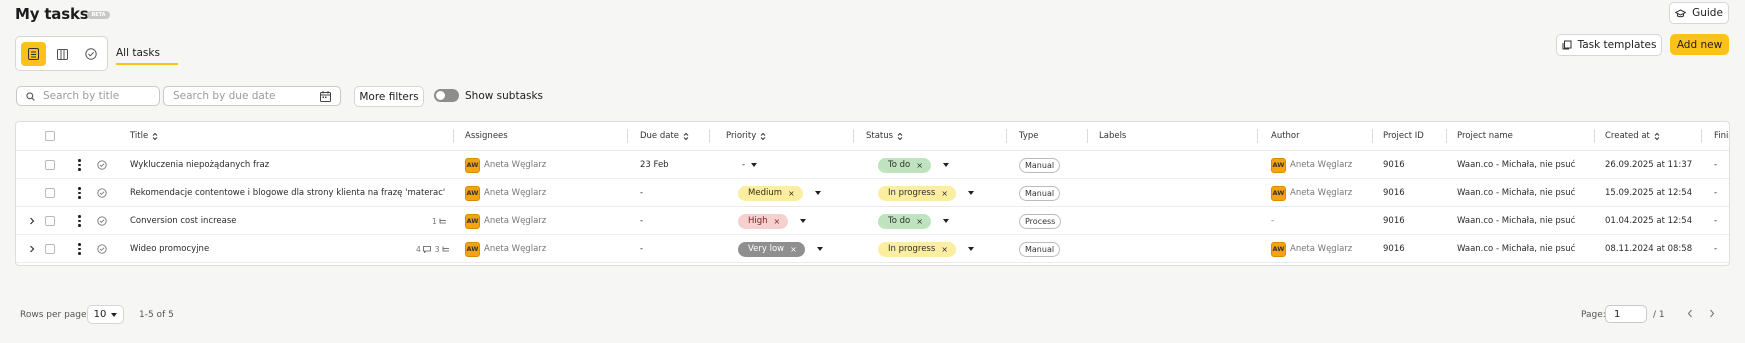 The width and height of the screenshot is (1745, 343). I want to click on column-project-name: Project name, so click(1485, 136).